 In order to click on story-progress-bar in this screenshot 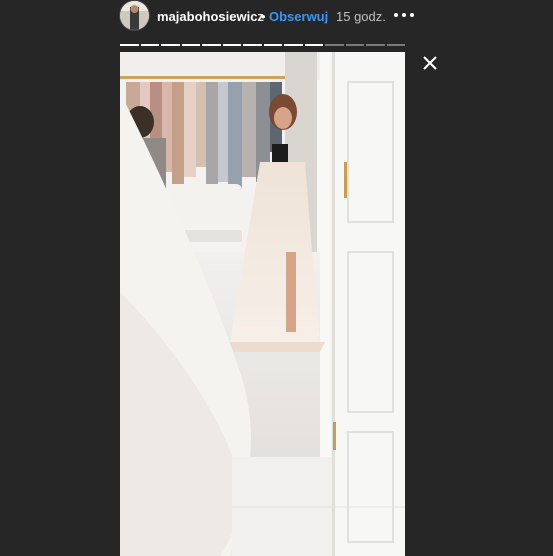, I will do `click(262, 45)`.